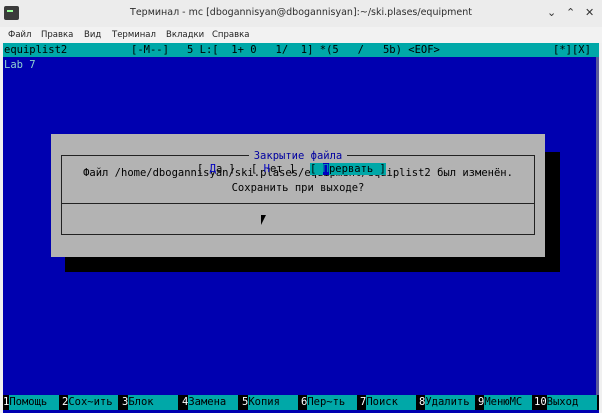 Image resolution: width=602 pixels, height=413 pixels. What do you see at coordinates (92, 35) in the screenshot?
I see `menu-view: Вид` at bounding box center [92, 35].